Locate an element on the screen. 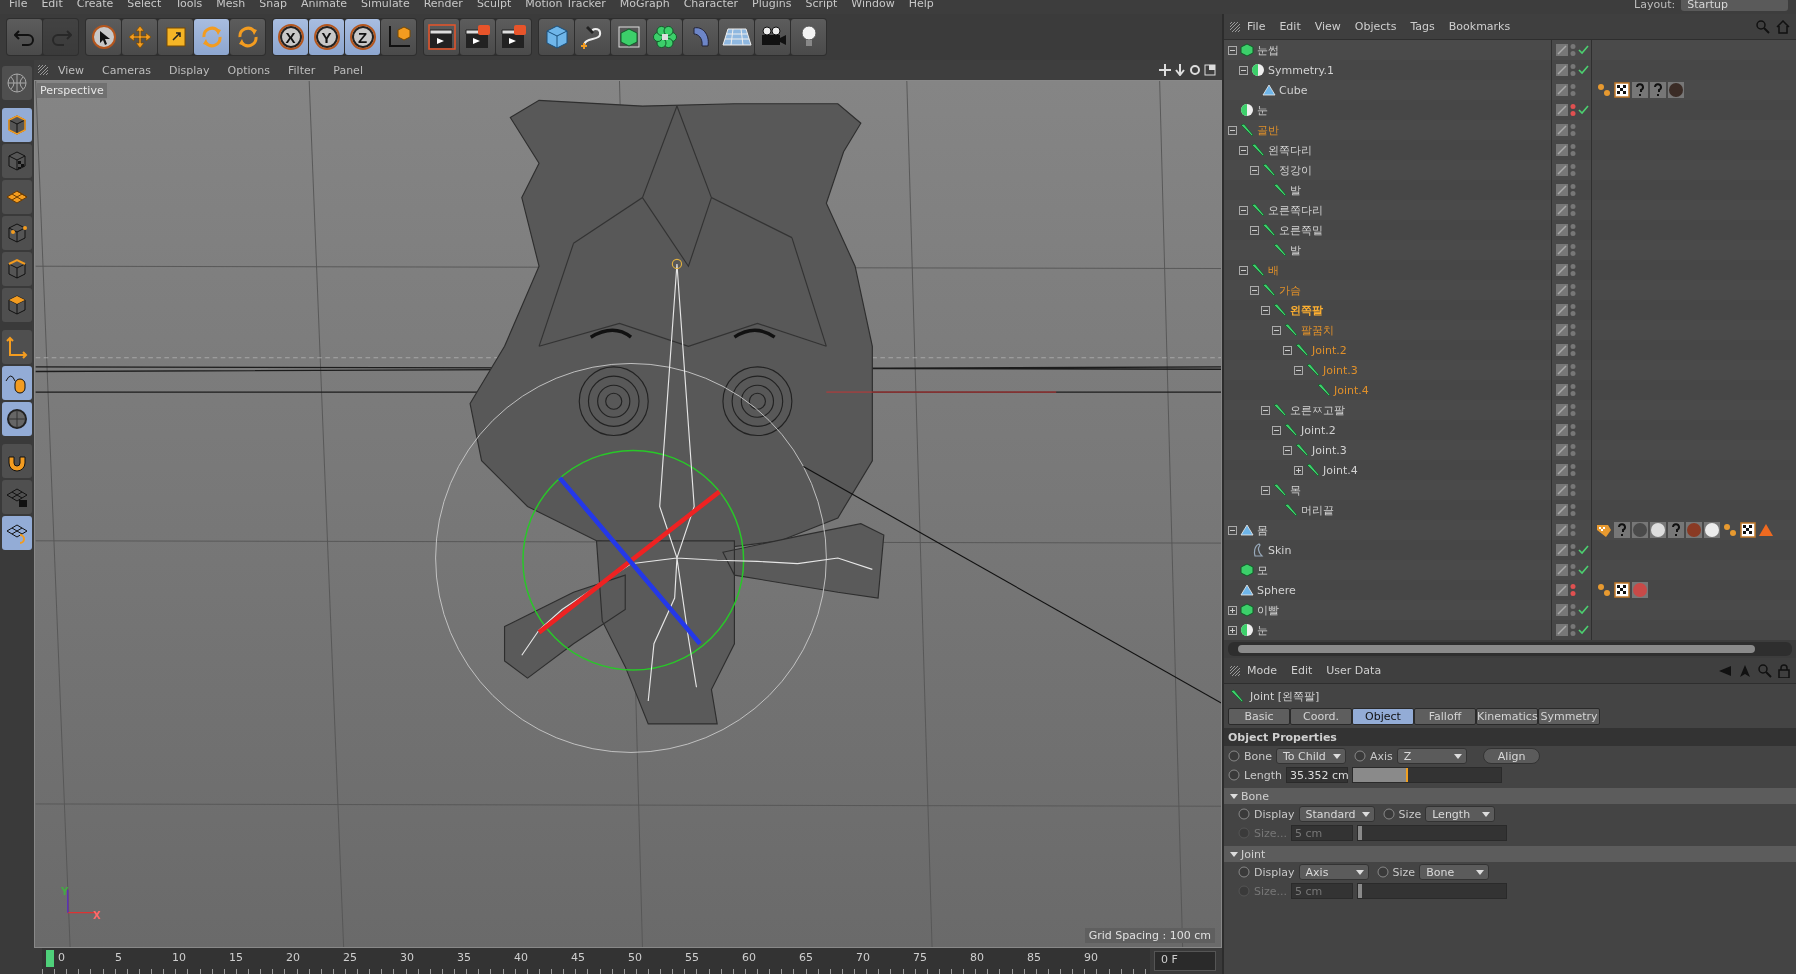  layout-dropdown: Startup is located at coordinates (1734, 5).